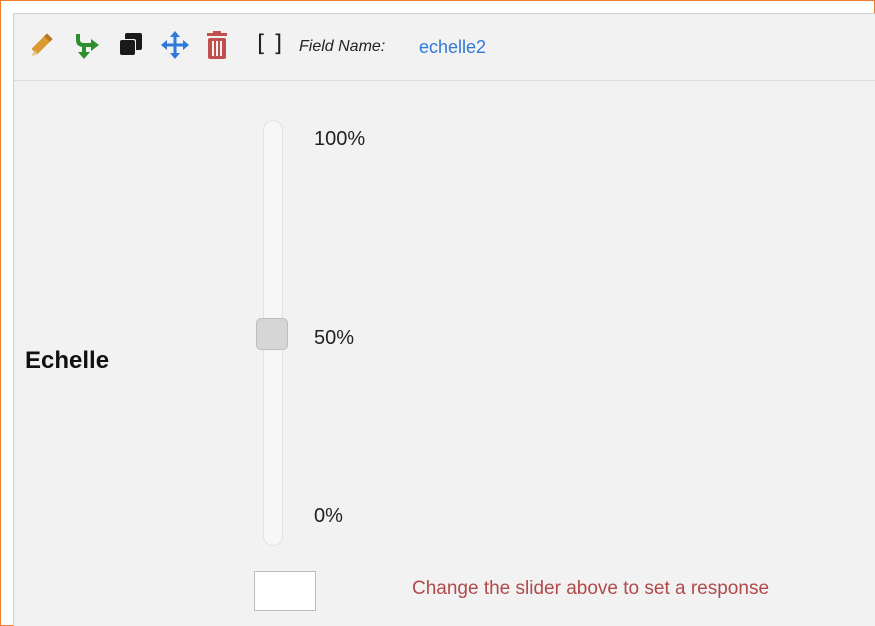  Describe the element at coordinates (217, 45) in the screenshot. I see `trash-icon` at that location.